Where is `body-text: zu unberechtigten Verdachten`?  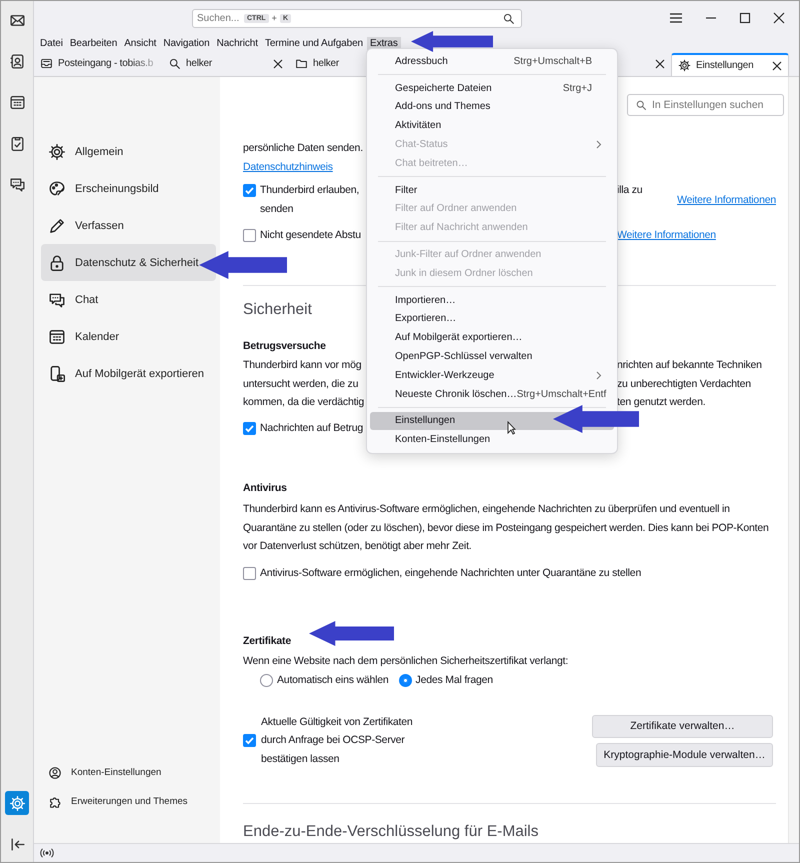 body-text: zu unberechtigten Verdachten is located at coordinates (684, 384).